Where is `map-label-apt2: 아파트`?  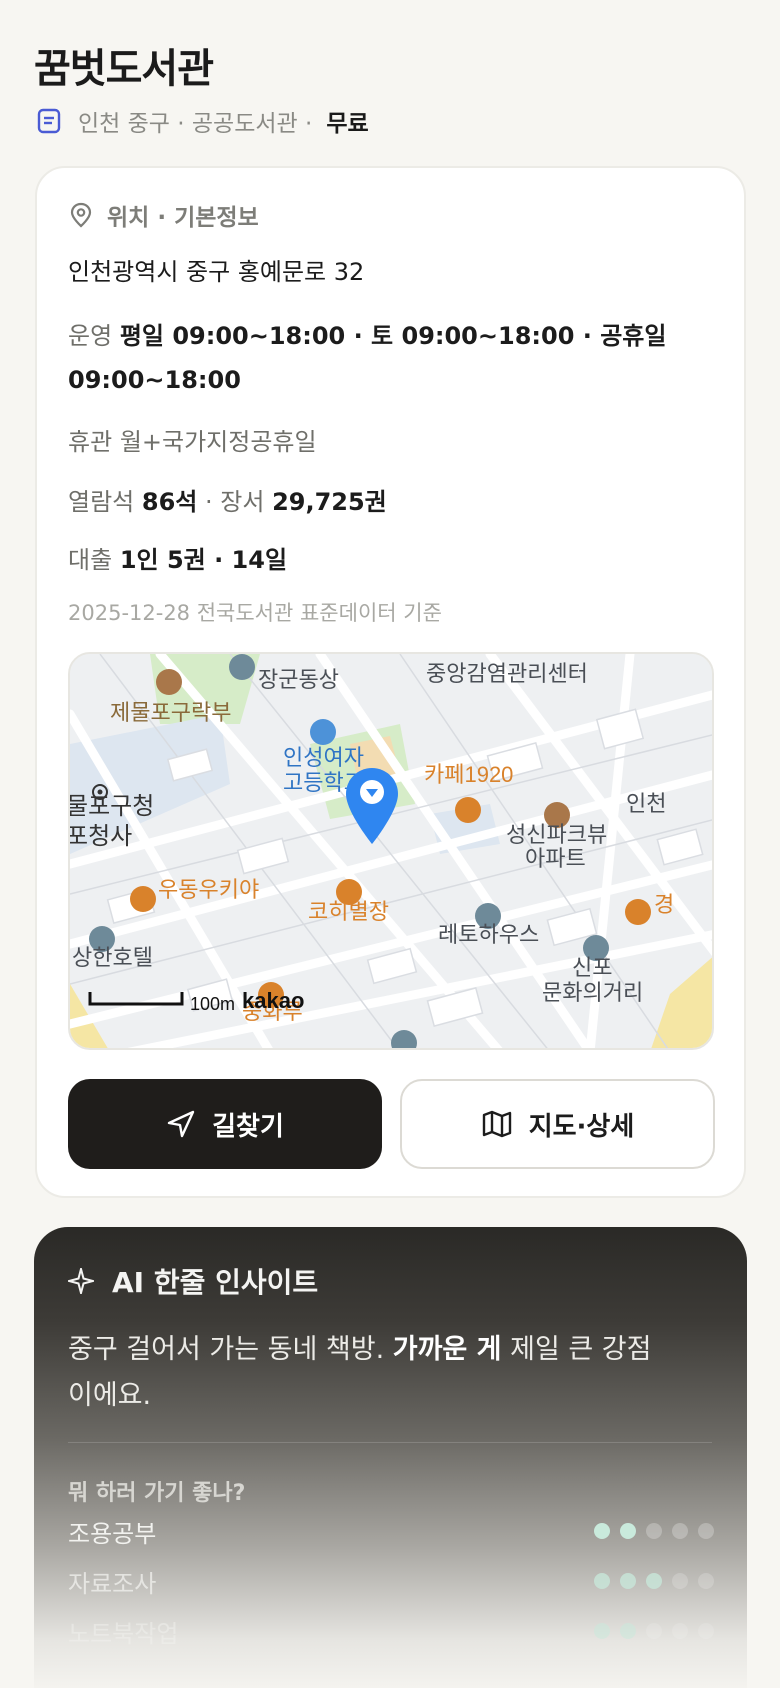 map-label-apt2: 아파트 is located at coordinates (555, 858).